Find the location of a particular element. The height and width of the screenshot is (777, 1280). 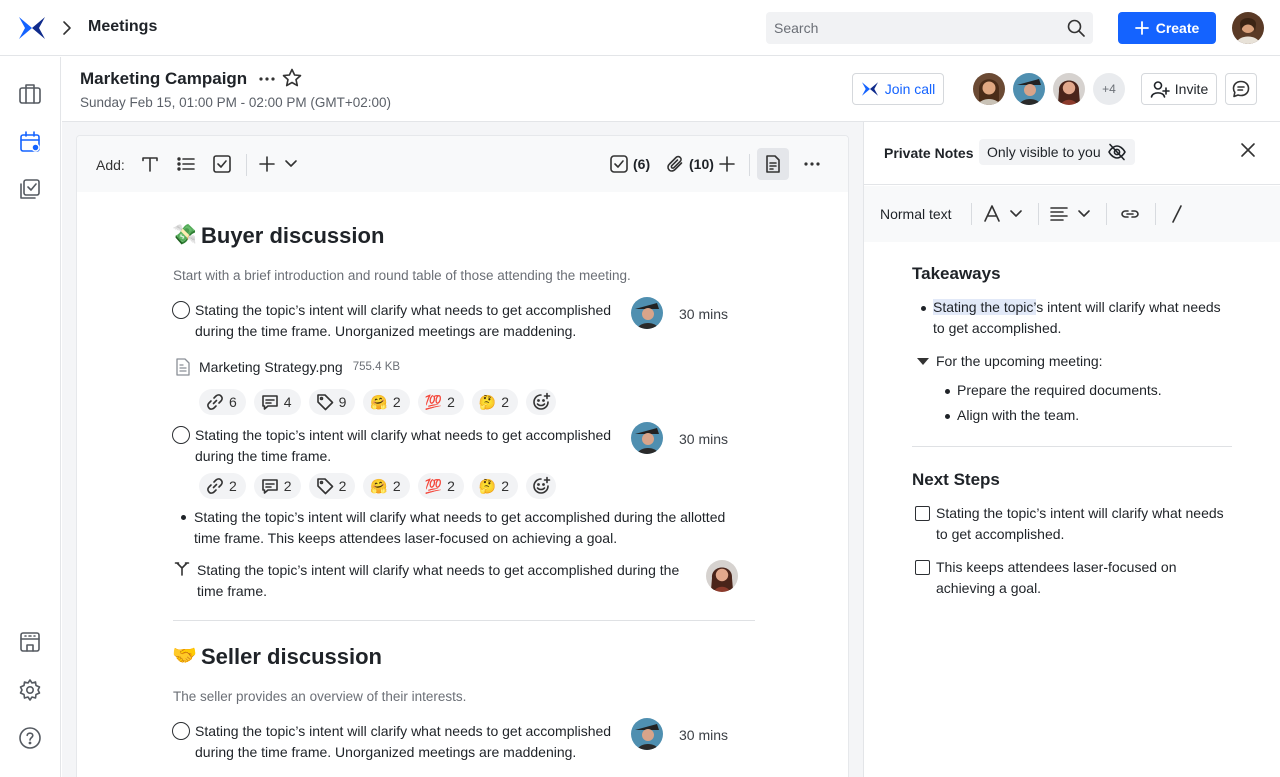

tag-reaction: 2 is located at coordinates (332, 486).